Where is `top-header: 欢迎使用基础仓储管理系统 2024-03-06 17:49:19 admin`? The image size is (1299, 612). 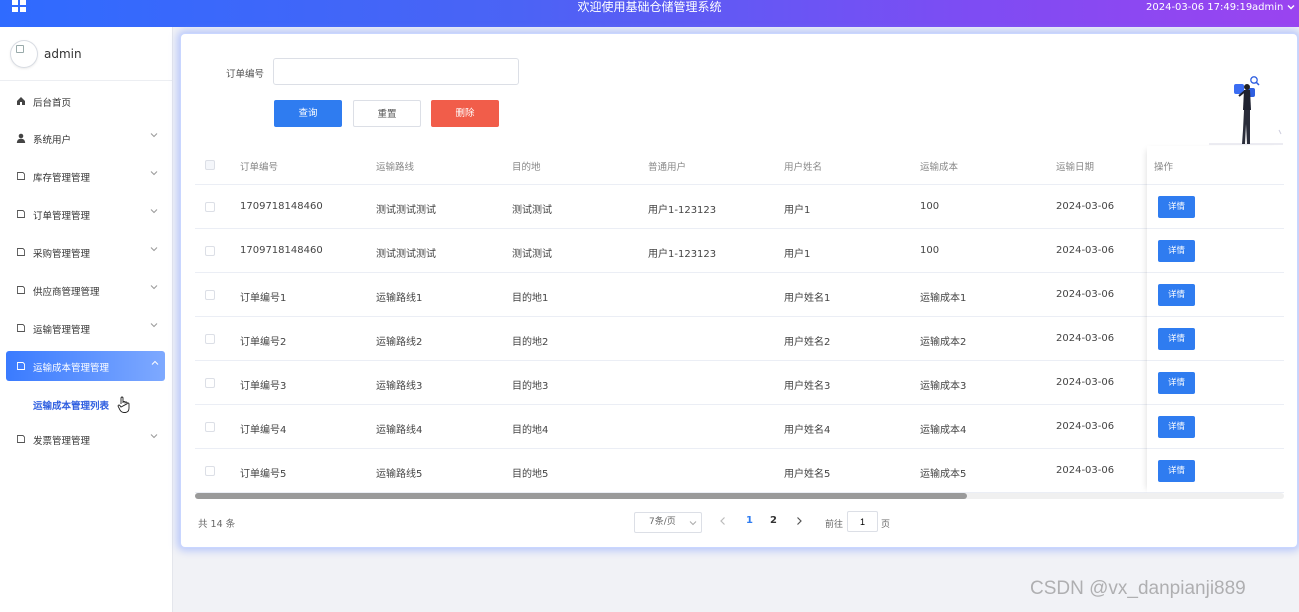 top-header: 欢迎使用基础仓储管理系统 2024-03-06 17:49:19 admin is located at coordinates (649, 13).